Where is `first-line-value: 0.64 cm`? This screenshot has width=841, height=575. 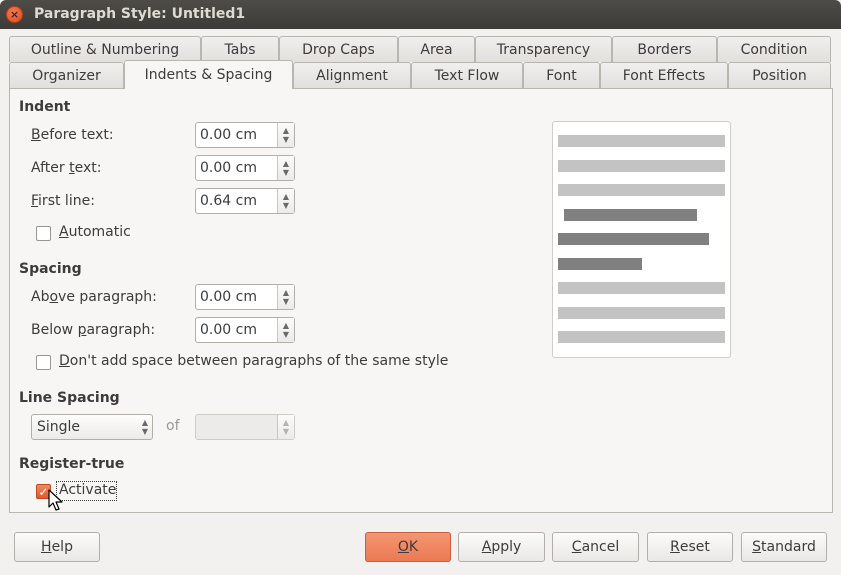
first-line-value: 0.64 cm is located at coordinates (236, 201).